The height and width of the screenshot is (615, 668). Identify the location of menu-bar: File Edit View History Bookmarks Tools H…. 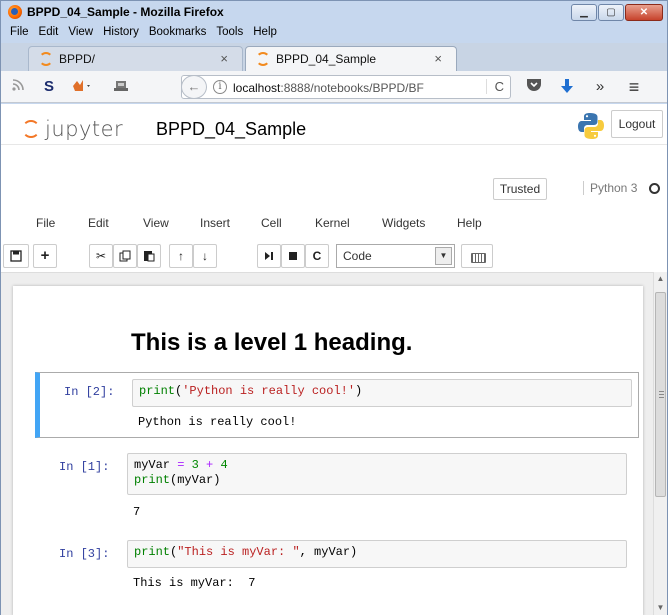
(334, 32).